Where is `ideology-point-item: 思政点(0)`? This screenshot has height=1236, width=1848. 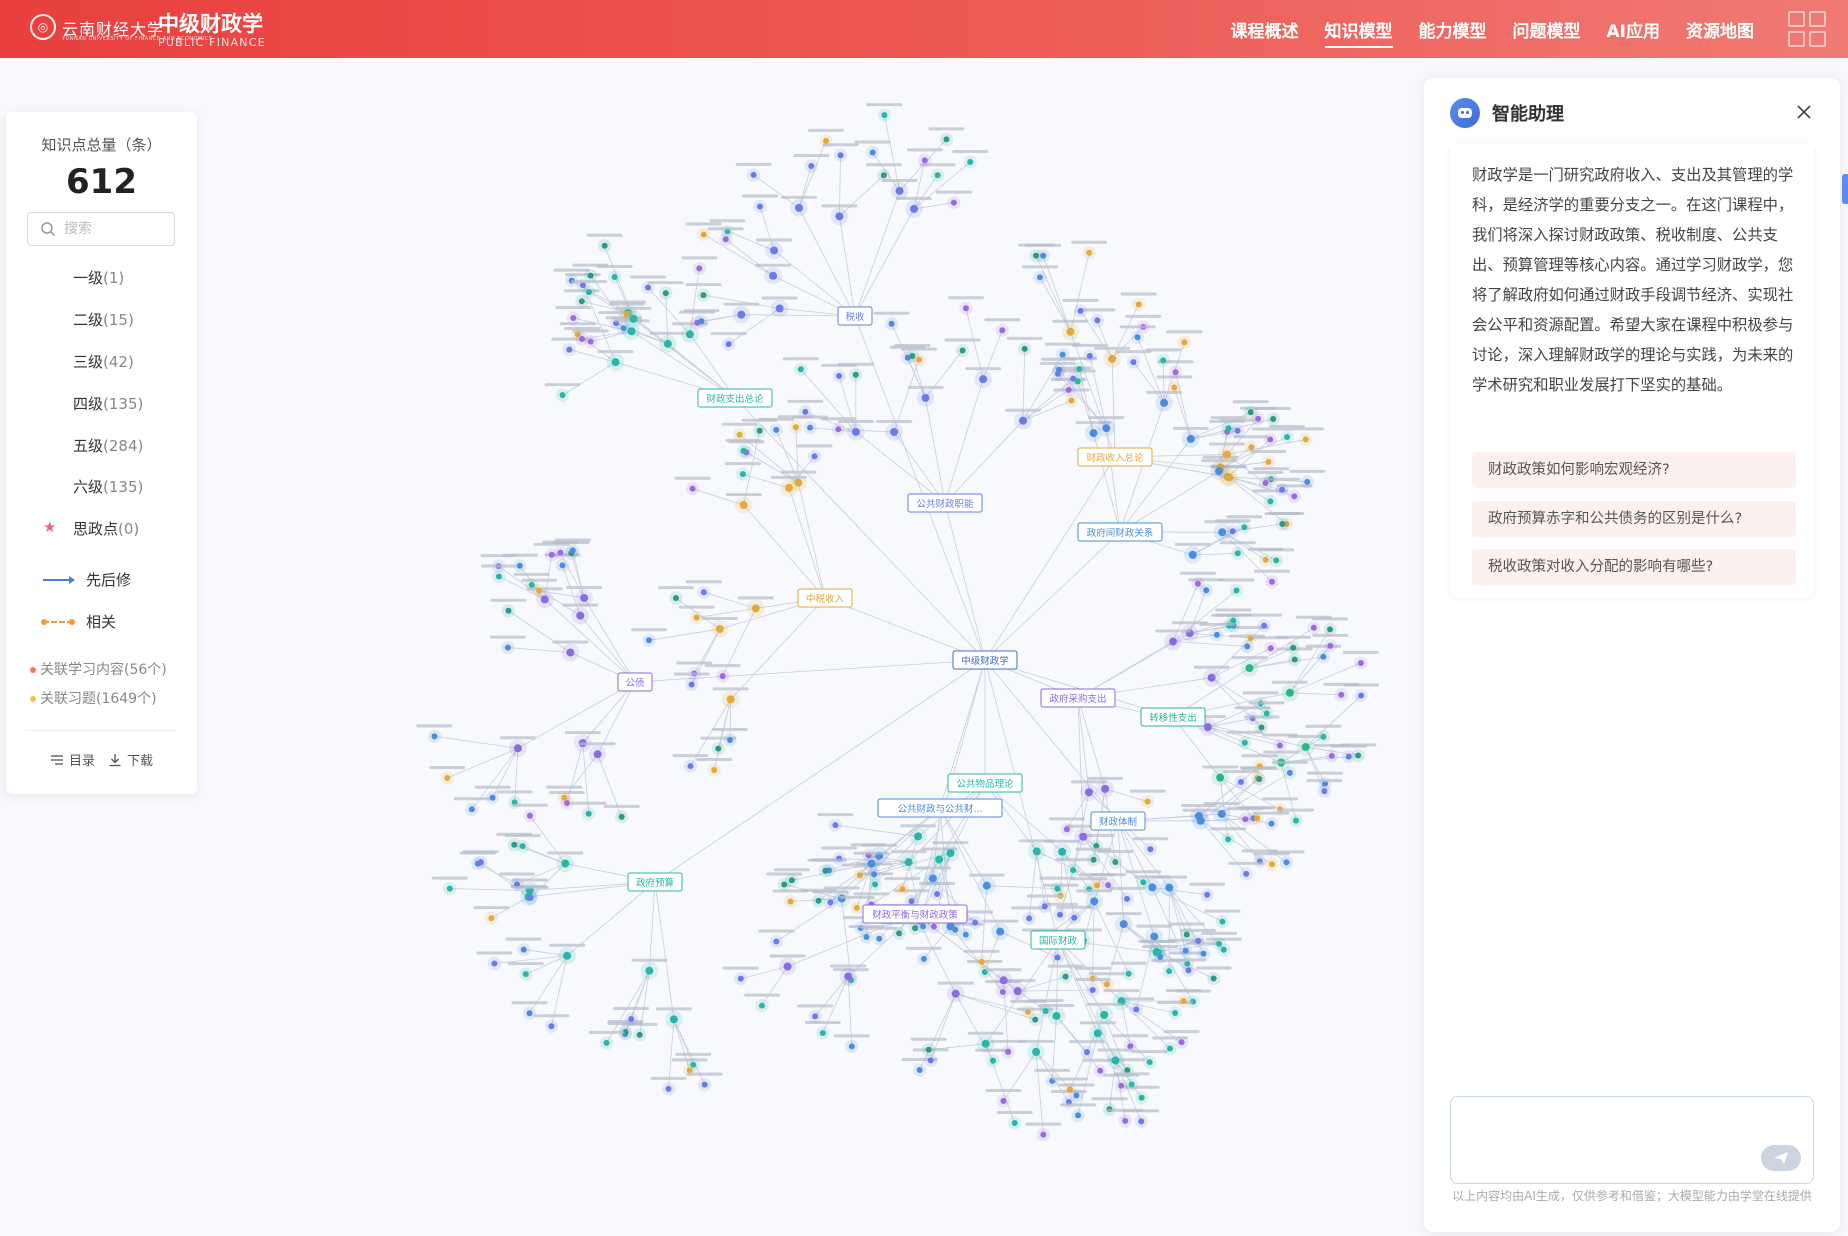 ideology-point-item: 思政点(0) is located at coordinates (106, 528).